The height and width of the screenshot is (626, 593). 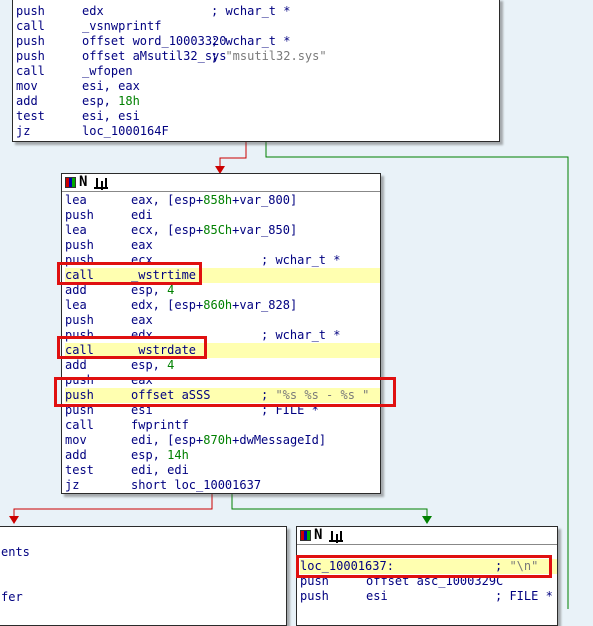 What do you see at coordinates (12, 597) in the screenshot?
I see `instruction-line: fer` at bounding box center [12, 597].